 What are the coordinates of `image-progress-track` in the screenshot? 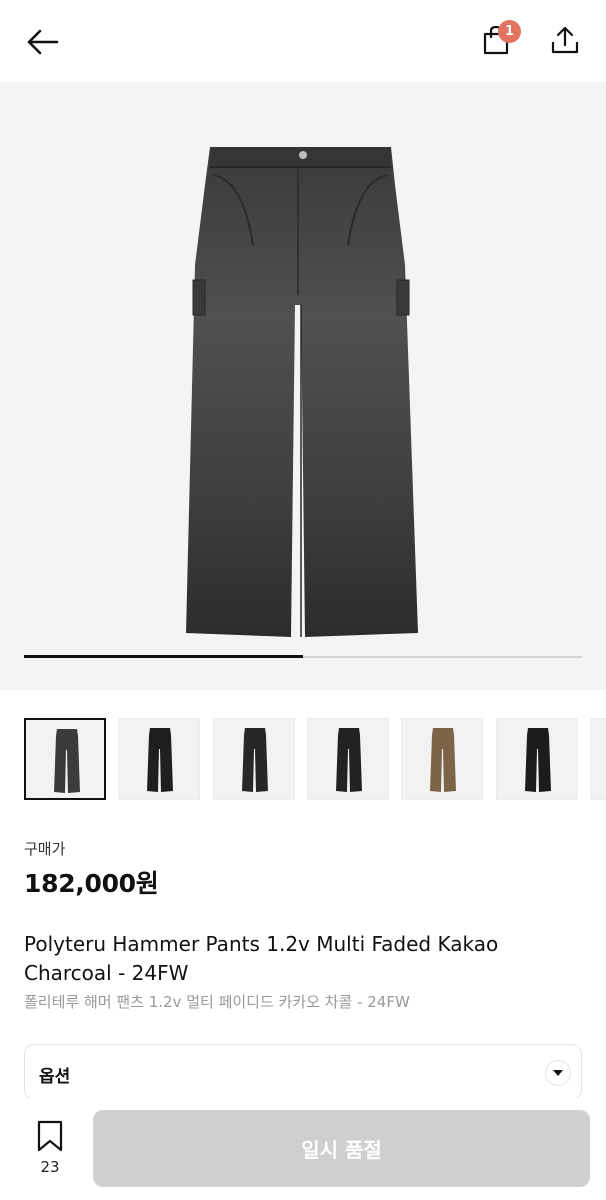 It's located at (303, 656).